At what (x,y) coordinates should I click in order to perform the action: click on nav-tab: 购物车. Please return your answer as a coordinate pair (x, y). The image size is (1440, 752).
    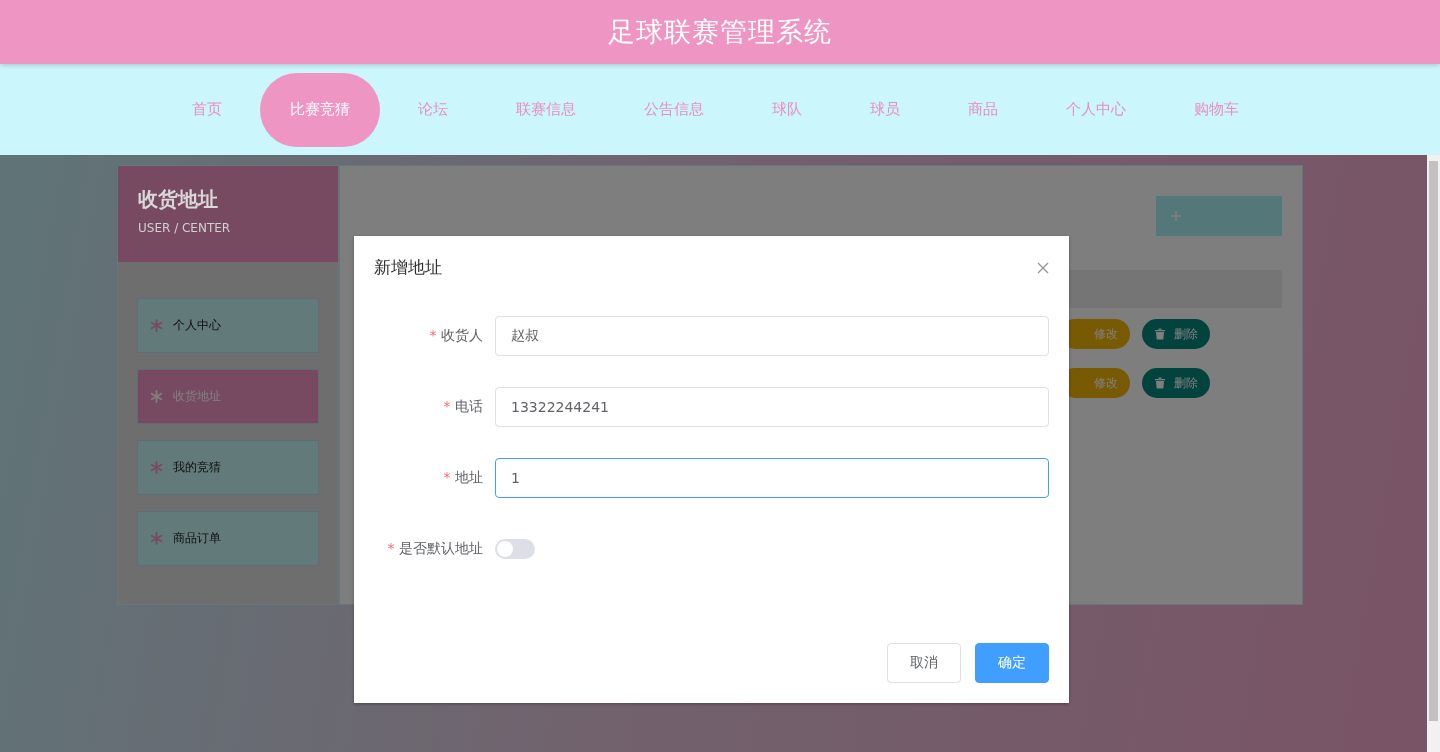
    Looking at the image, I should click on (1216, 109).